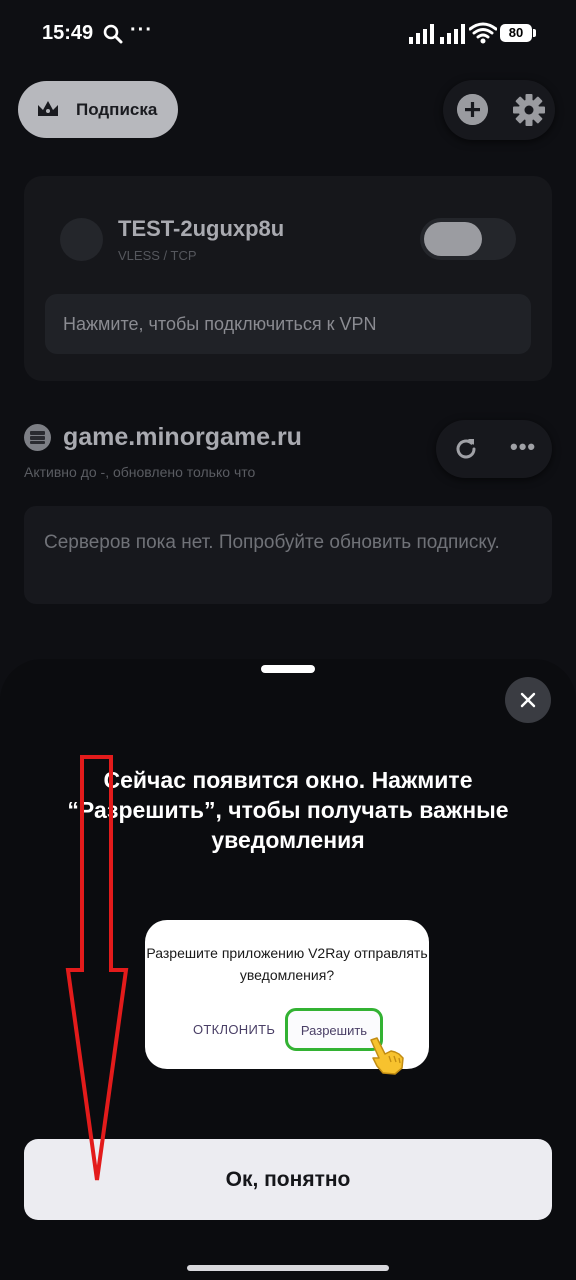  I want to click on connection-status-dot, so click(81, 239).